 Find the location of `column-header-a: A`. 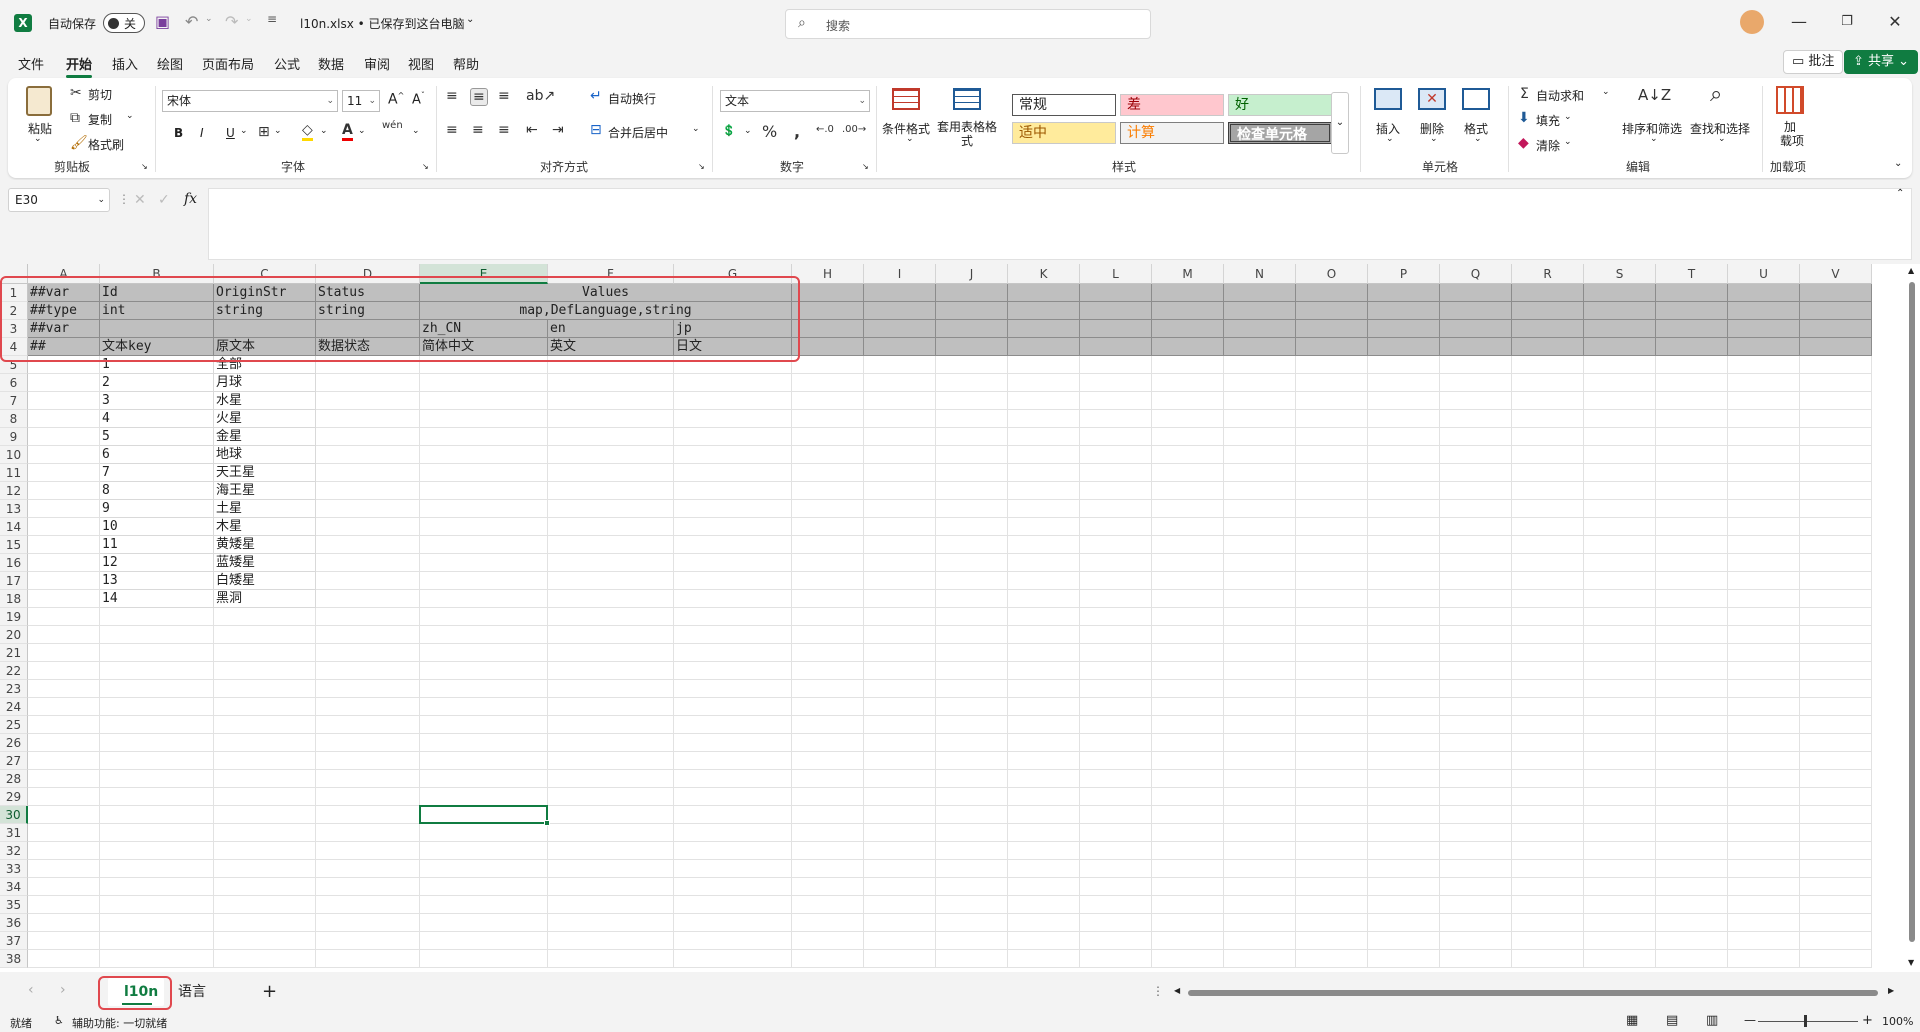

column-header-a: A is located at coordinates (64, 274).